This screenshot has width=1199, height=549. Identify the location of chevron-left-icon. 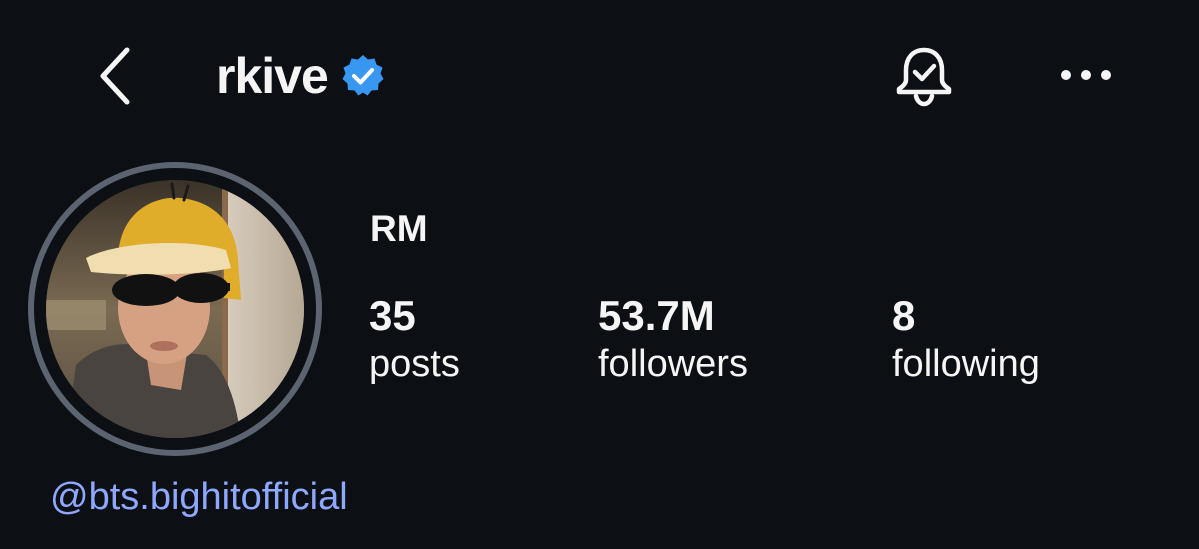
(115, 76).